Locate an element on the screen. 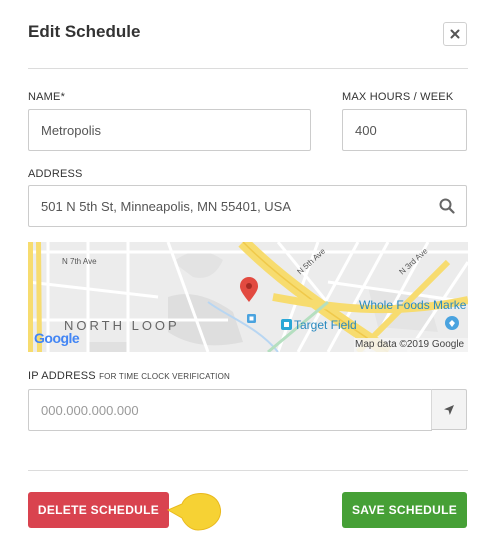  address-search-button is located at coordinates (447, 206).